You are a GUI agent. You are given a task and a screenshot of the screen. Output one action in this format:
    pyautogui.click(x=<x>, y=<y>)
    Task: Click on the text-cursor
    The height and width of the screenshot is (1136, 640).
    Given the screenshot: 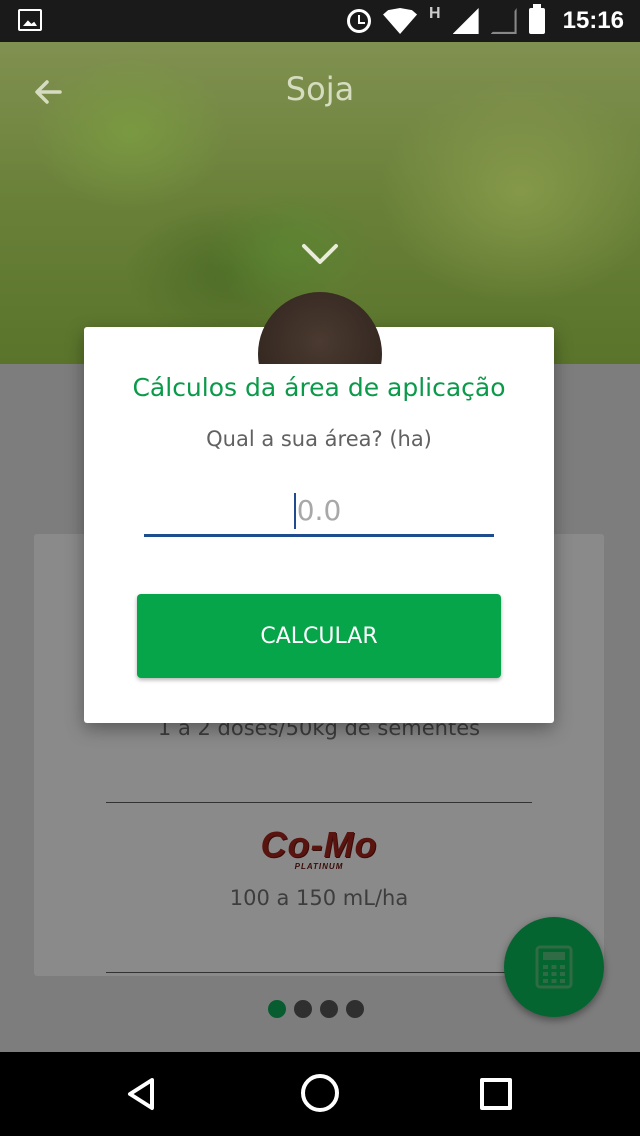 What is the action you would take?
    pyautogui.click(x=295, y=511)
    